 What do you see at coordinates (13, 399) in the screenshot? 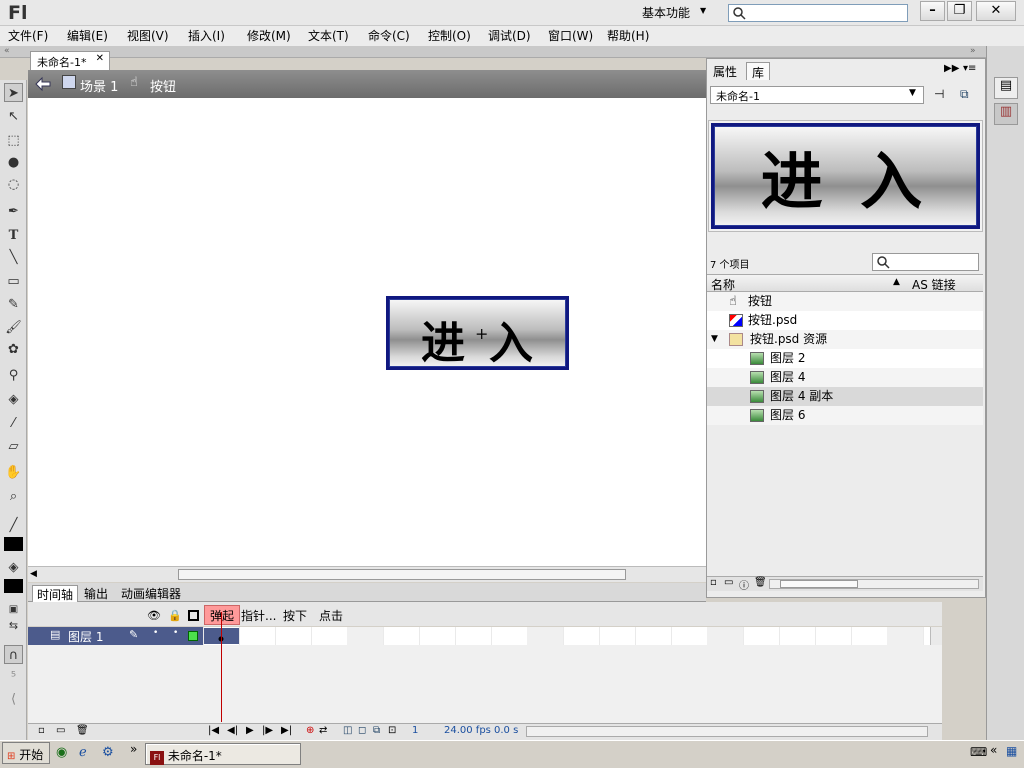
I see `paint-bucket-icon: ◈` at bounding box center [13, 399].